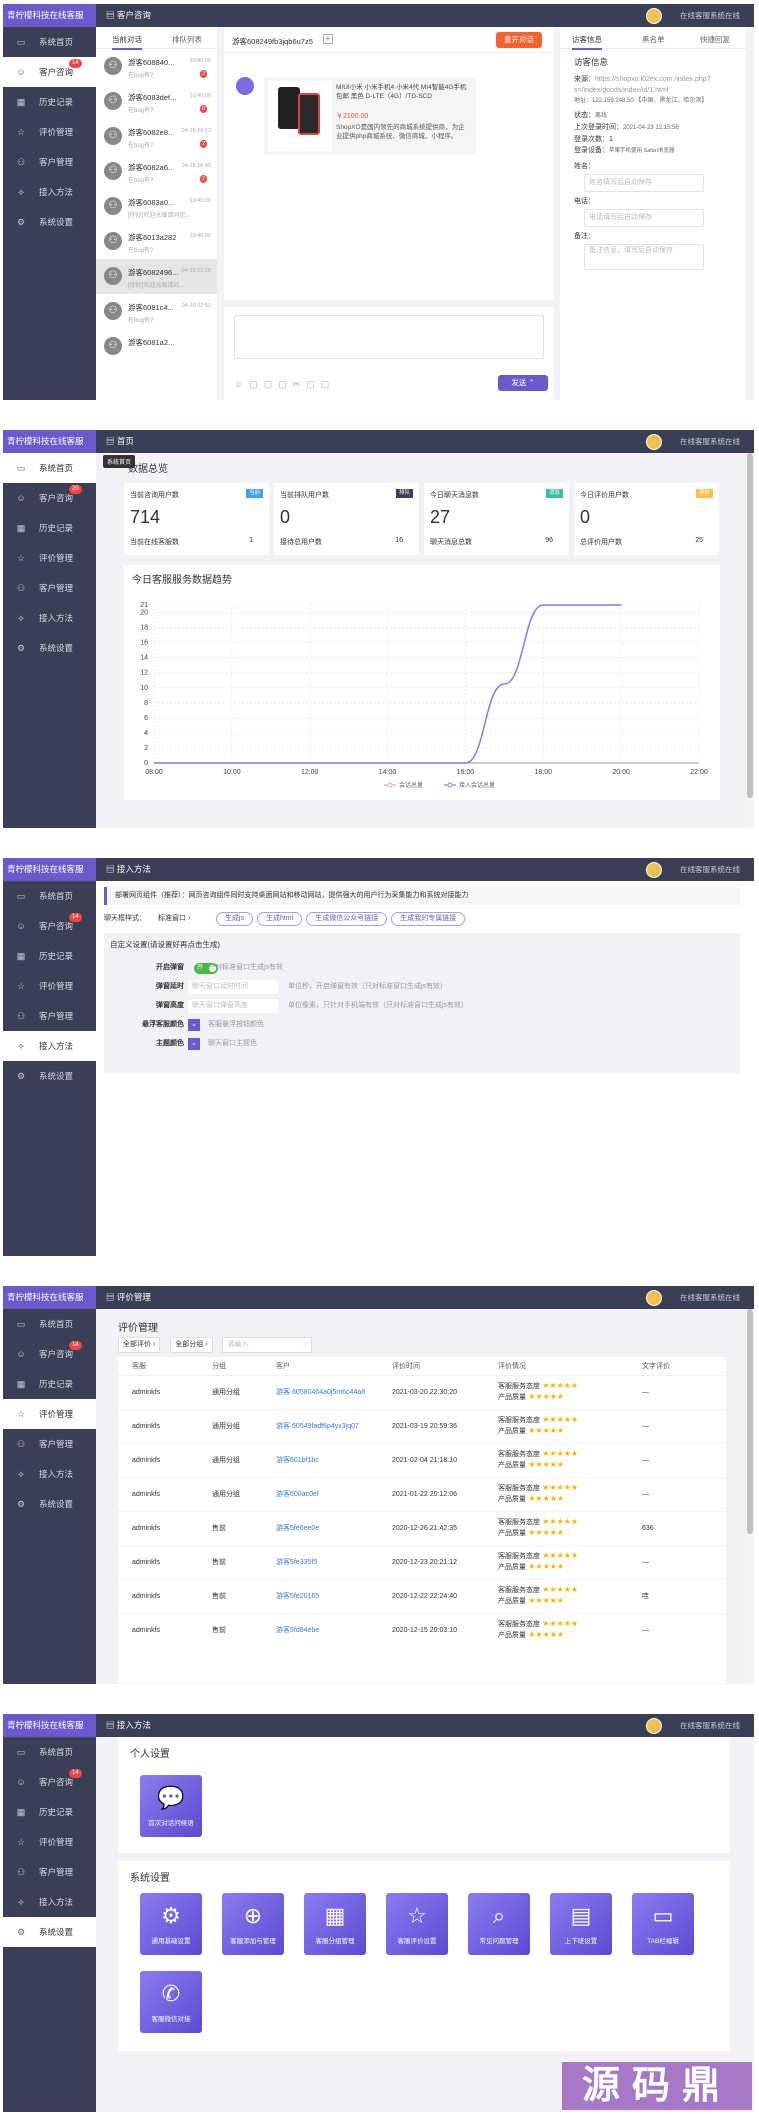 The image size is (759, 2114). What do you see at coordinates (477, 785) in the screenshot?
I see `legend-label: 接入会话总量` at bounding box center [477, 785].